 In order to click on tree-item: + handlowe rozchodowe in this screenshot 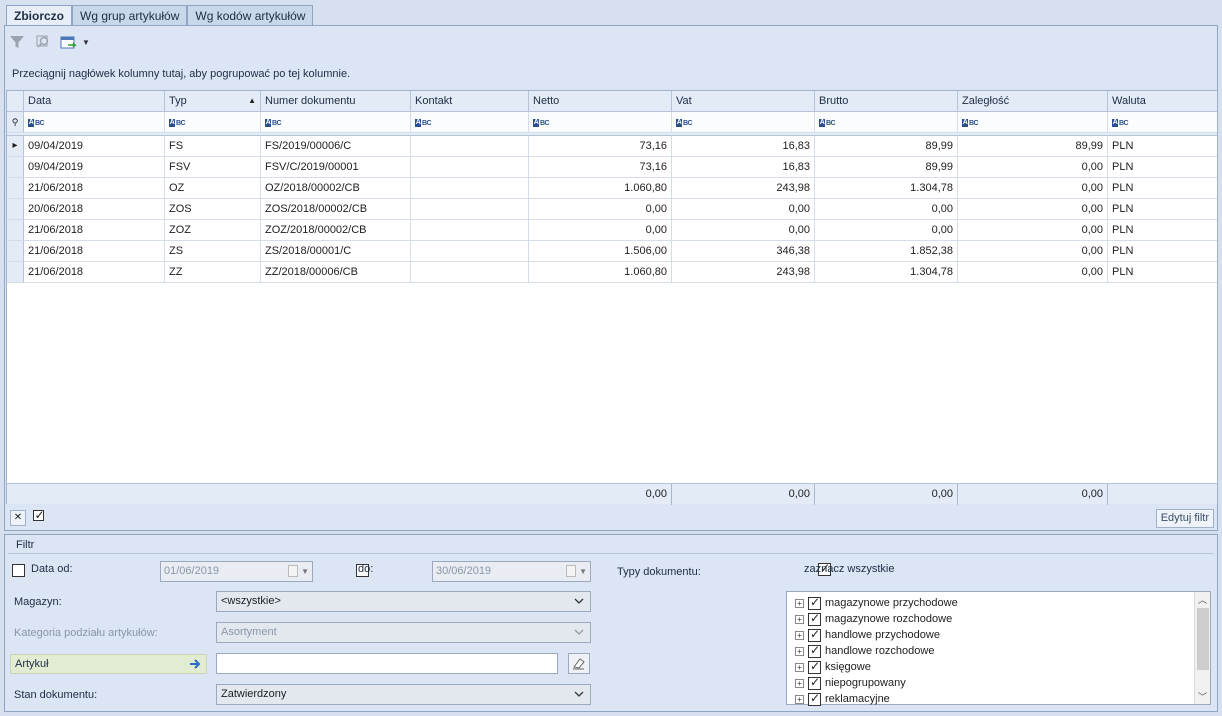, I will do `click(864, 651)`.